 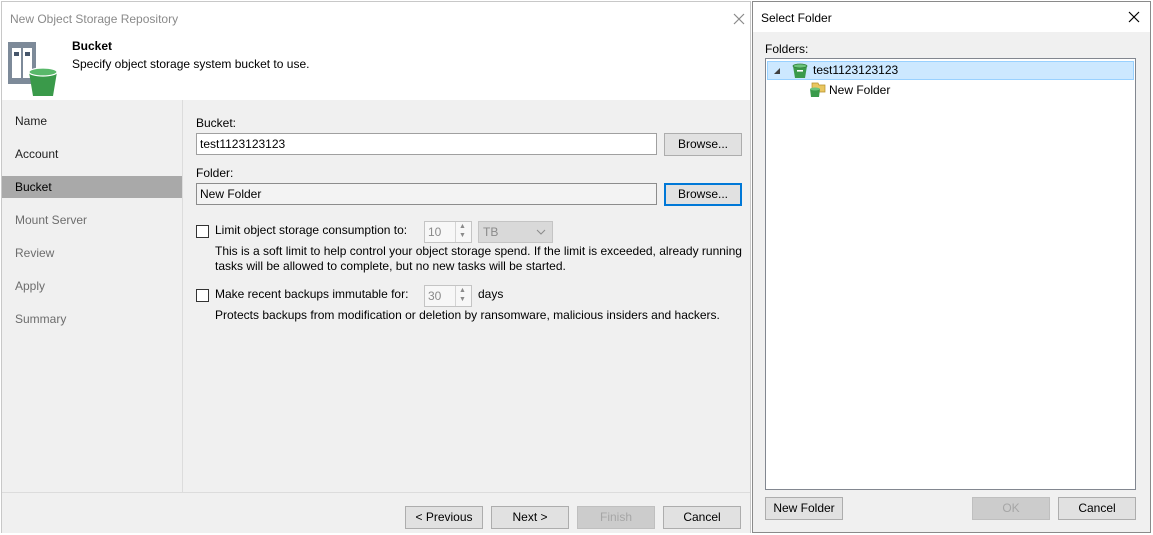 I want to click on wizard-titlebar: New Object Storage Repository, so click(x=376, y=19).